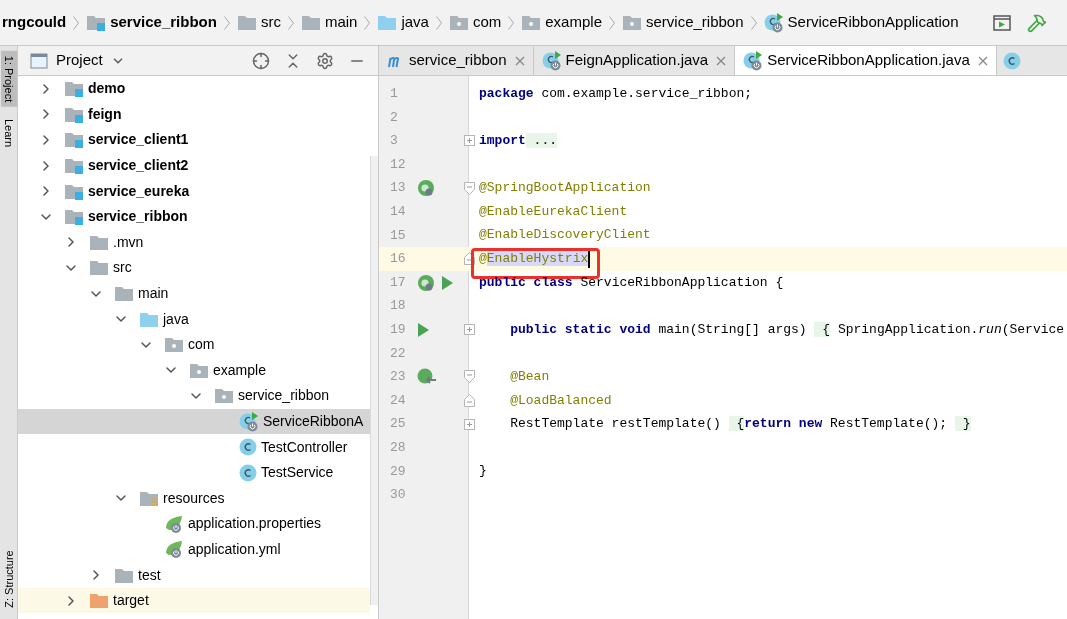  I want to click on line-number: 19, so click(398, 330).